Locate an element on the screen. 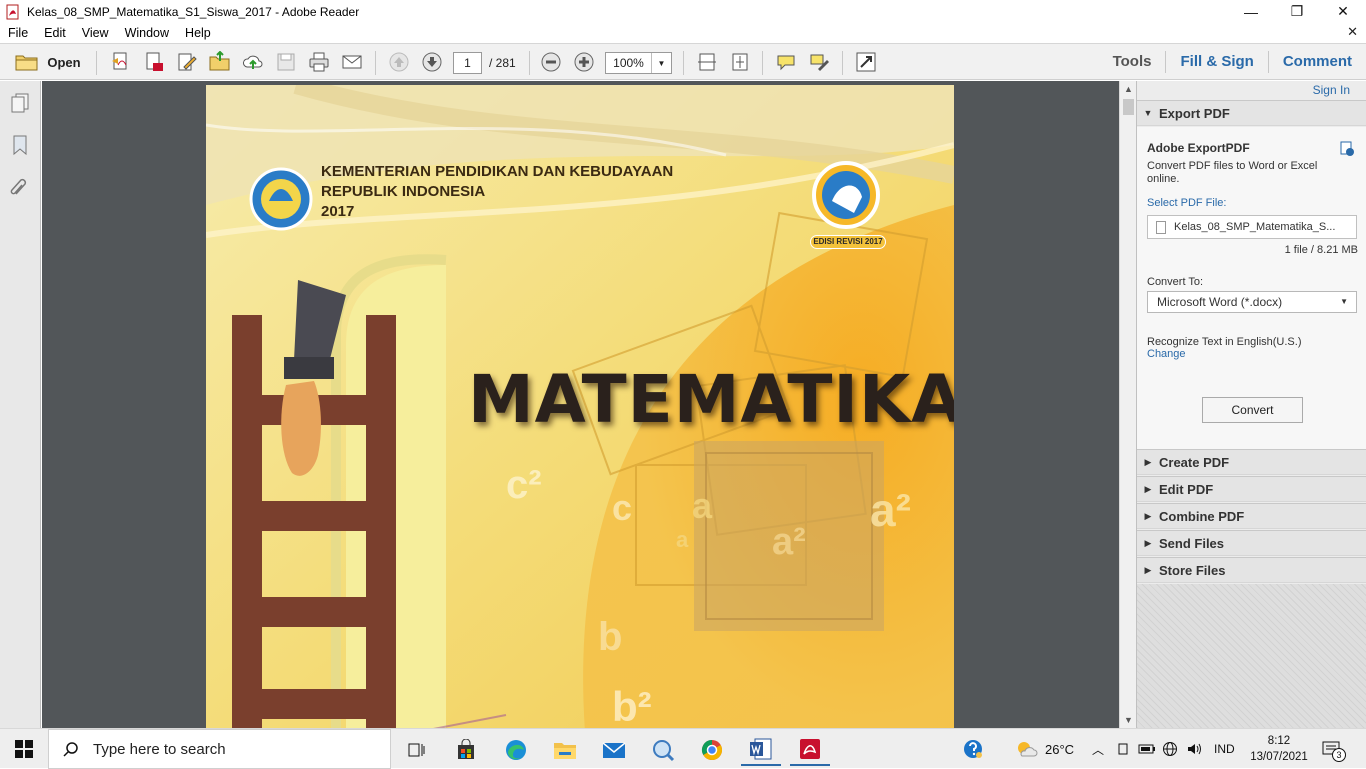 The height and width of the screenshot is (769, 1366). convert-format-select: Microsoft Word (*.docx) ▼ is located at coordinates (1252, 302).